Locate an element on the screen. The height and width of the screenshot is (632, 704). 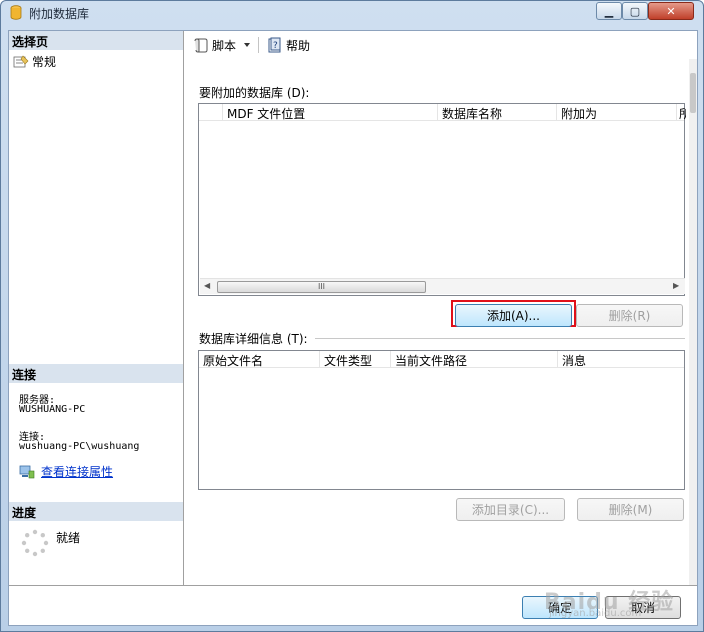
connection-properties-icon is located at coordinates (27, 471).